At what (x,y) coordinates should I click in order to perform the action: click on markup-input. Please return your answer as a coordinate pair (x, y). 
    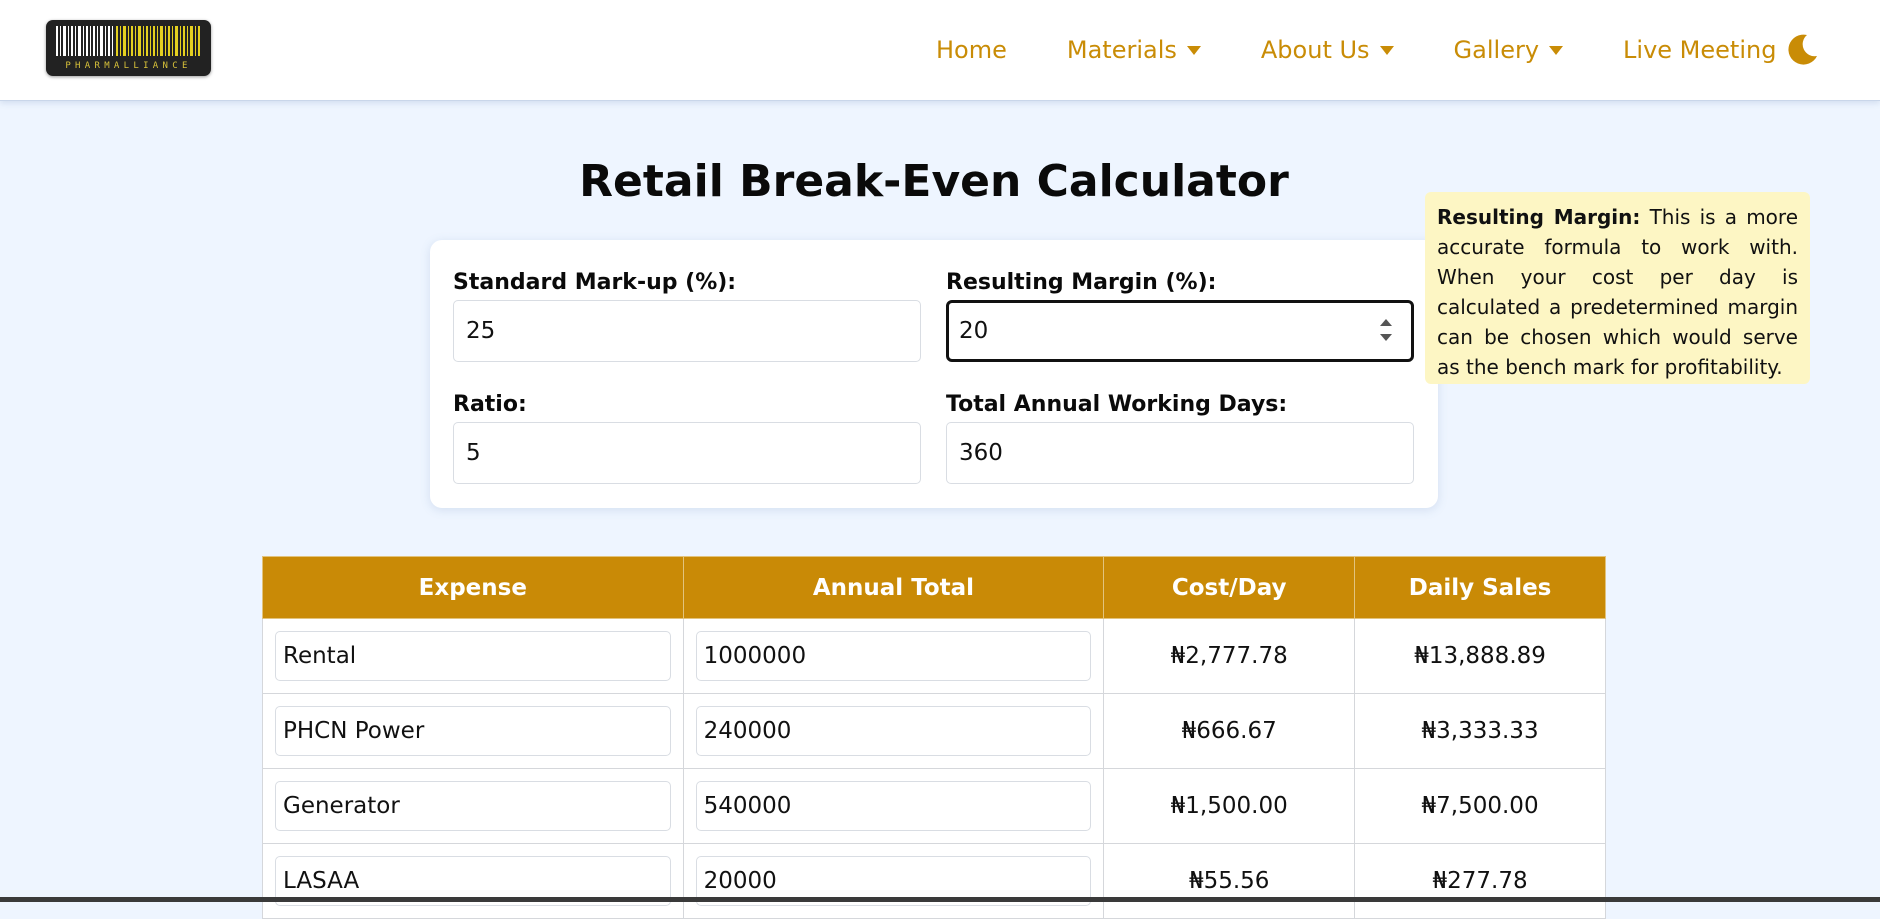
    Looking at the image, I should click on (687, 331).